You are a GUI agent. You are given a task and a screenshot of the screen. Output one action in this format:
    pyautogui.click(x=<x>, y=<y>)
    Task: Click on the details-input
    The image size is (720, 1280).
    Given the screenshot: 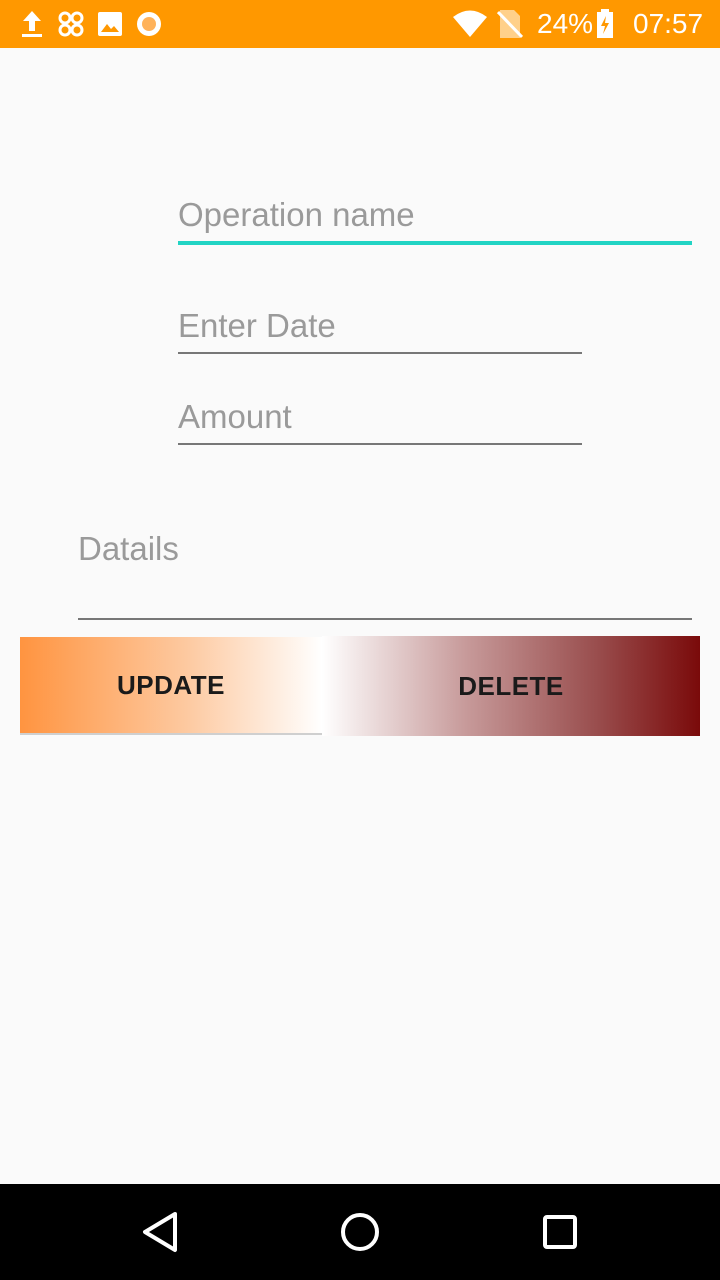 What is the action you would take?
    pyautogui.click(x=385, y=572)
    